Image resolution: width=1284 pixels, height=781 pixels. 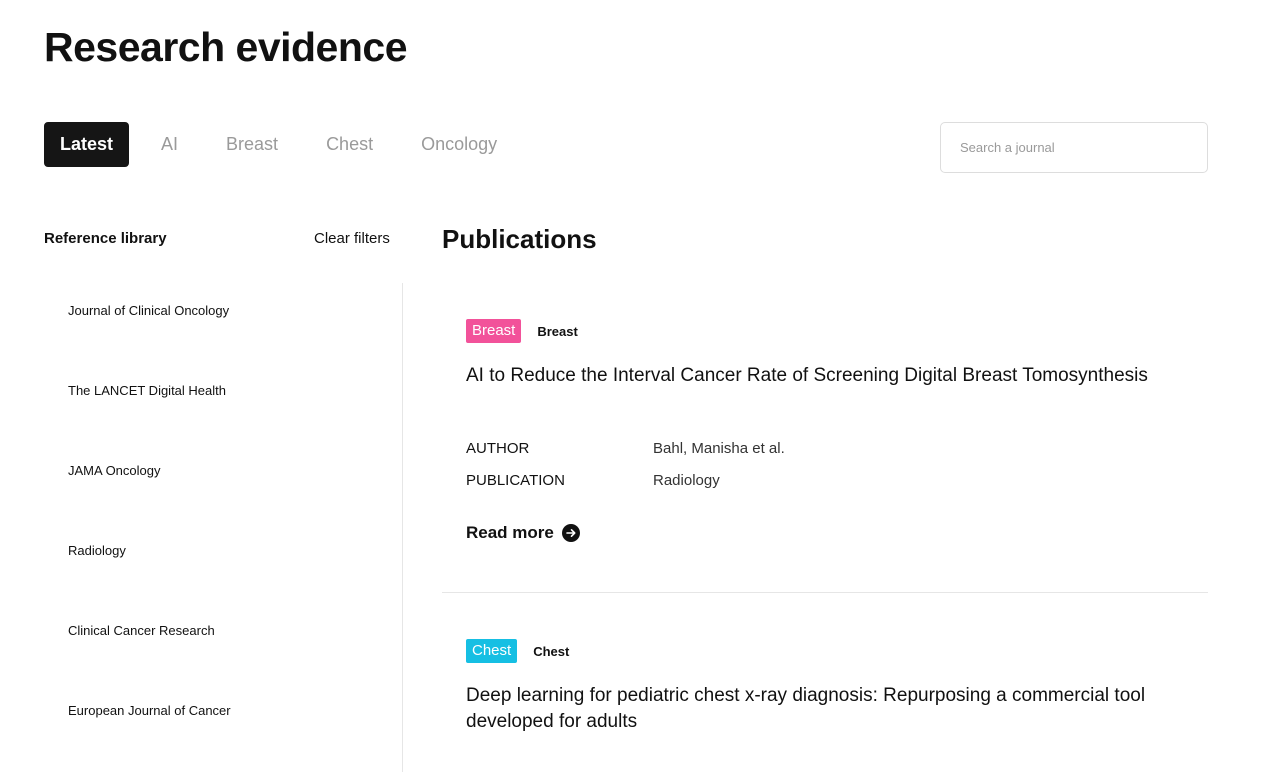 What do you see at coordinates (498, 448) in the screenshot?
I see `author-label: AUTHOR` at bounding box center [498, 448].